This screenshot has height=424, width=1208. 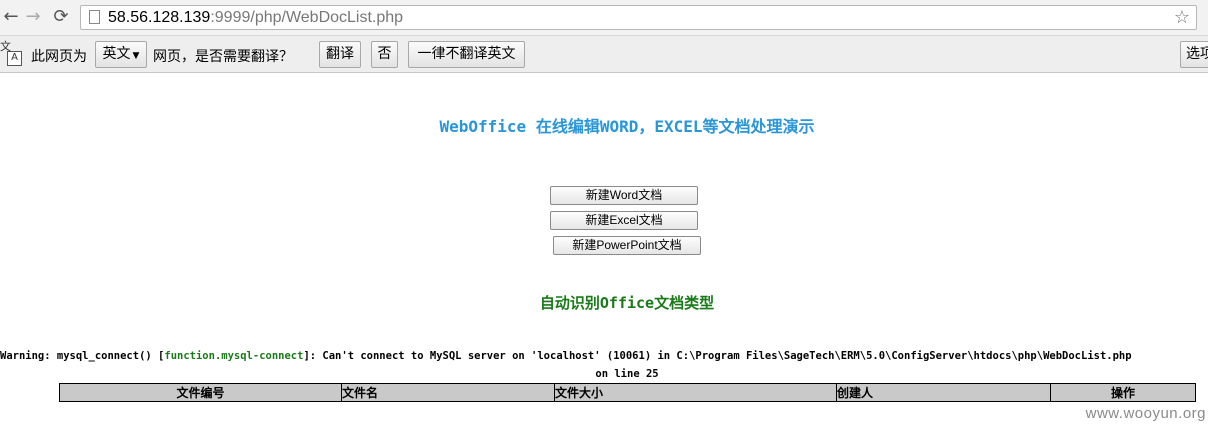 What do you see at coordinates (448, 392) in the screenshot?
I see `col-file-name: 文件名` at bounding box center [448, 392].